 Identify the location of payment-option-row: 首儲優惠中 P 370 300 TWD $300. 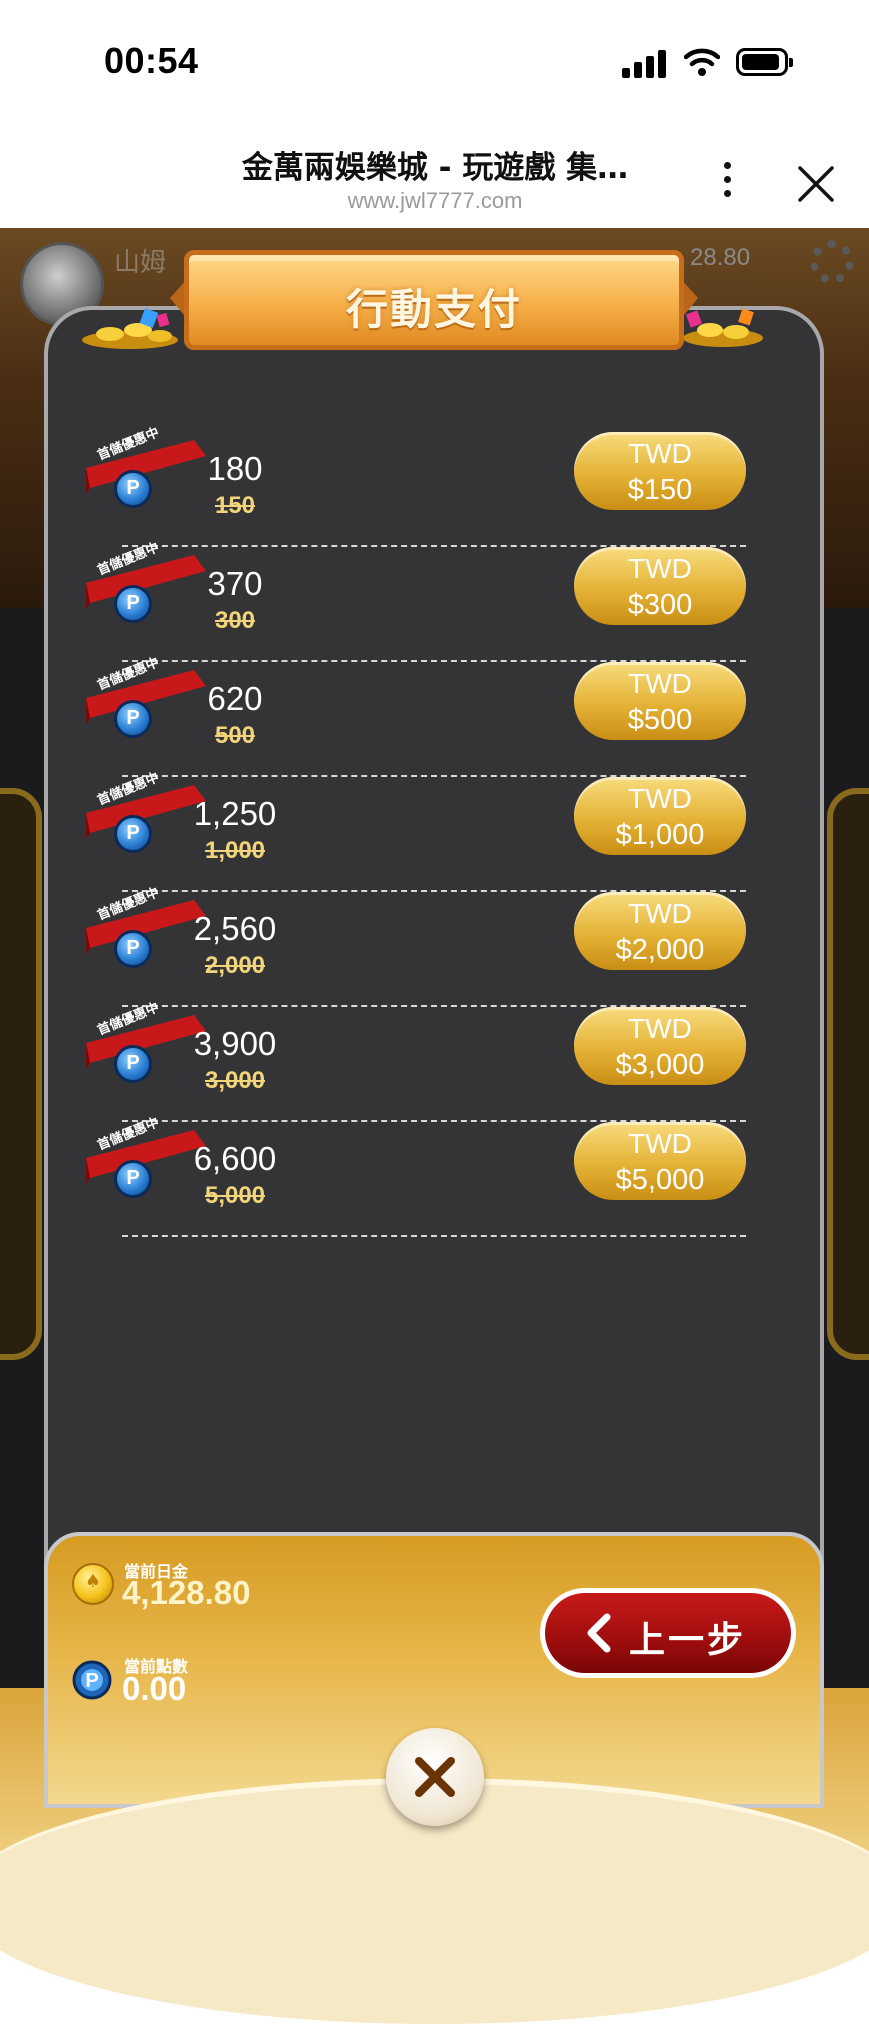
(416, 601).